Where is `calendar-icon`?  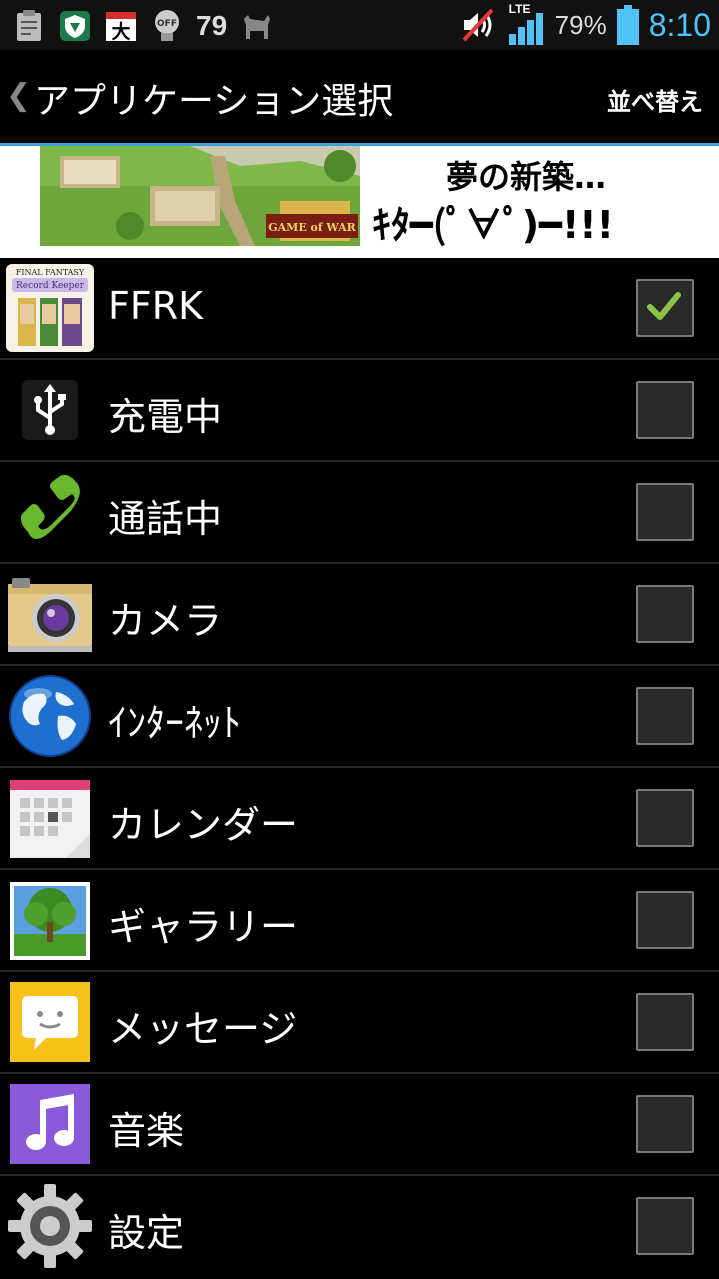 calendar-icon is located at coordinates (50, 818).